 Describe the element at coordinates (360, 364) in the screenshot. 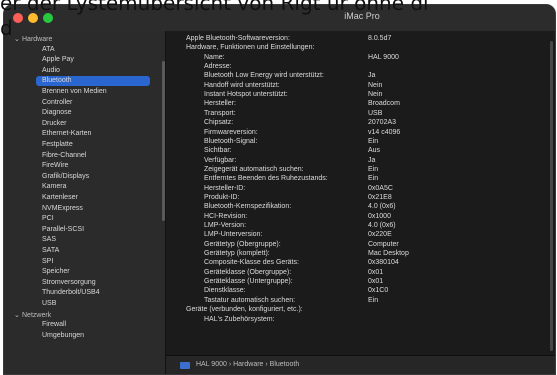

I see `path-bar: HAL 9000 › Hardware › Bluetooth` at that location.